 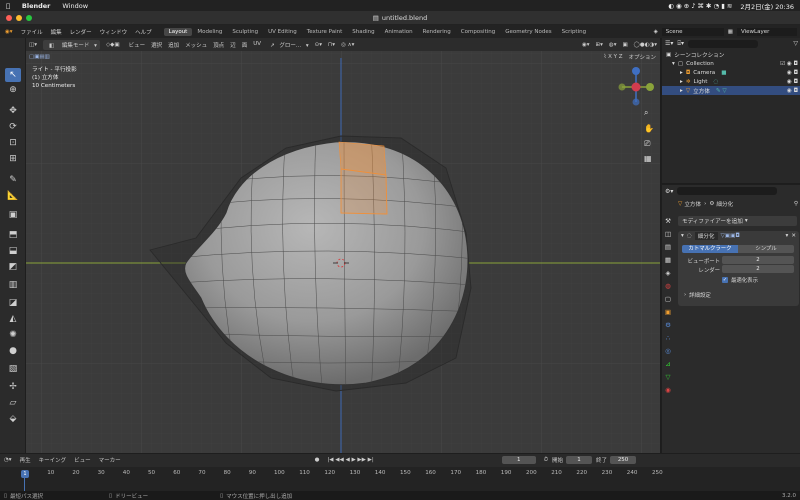 What do you see at coordinates (13, 419) in the screenshot?
I see `rip-tool-icon: ⬙` at bounding box center [13, 419].